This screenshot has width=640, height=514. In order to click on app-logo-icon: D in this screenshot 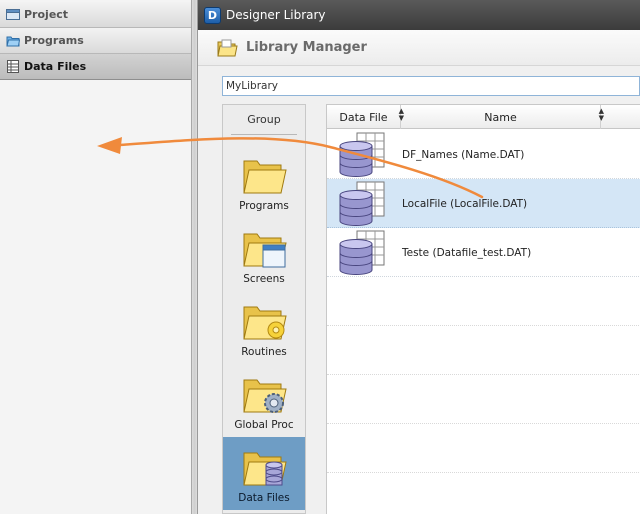, I will do `click(212, 15)`.